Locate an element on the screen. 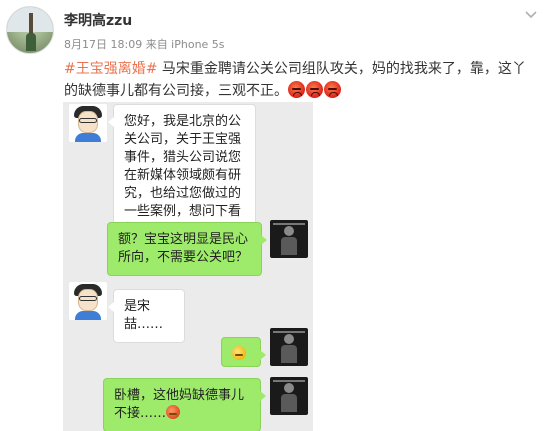 The image size is (550, 431). chat-bubble-outgoing is located at coordinates (243, 352).